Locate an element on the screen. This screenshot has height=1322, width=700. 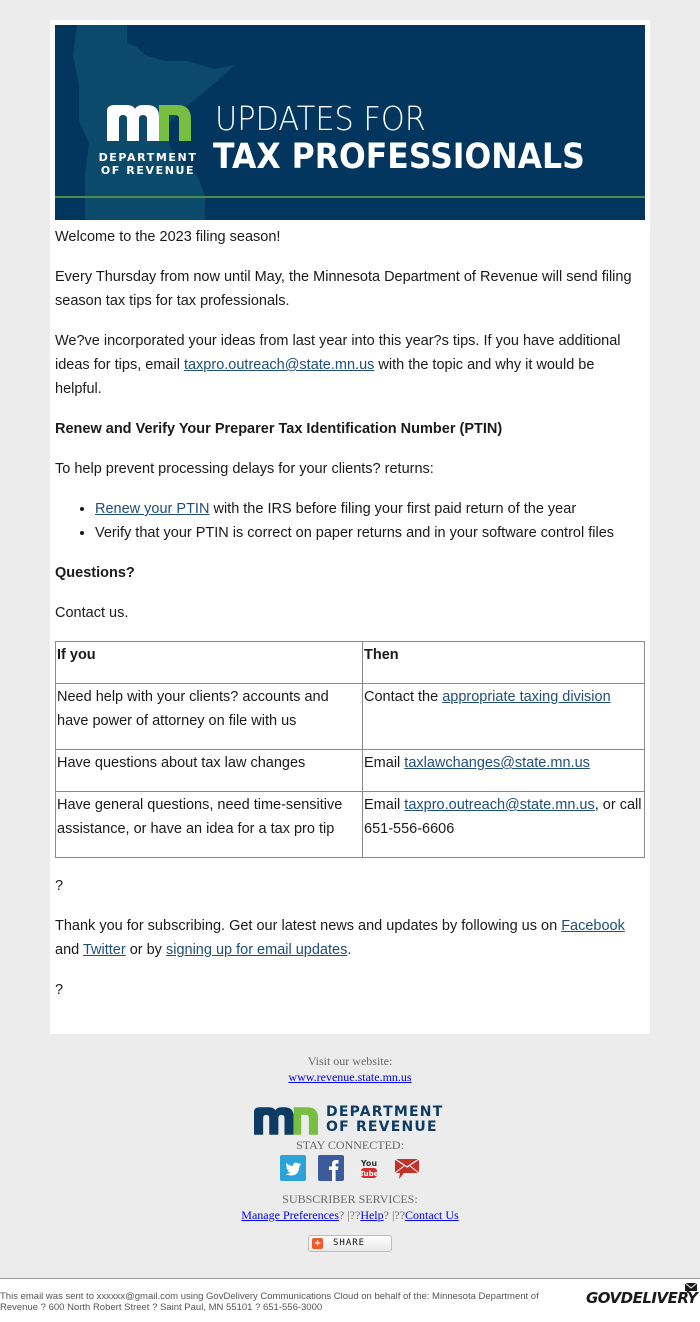
questions-heading-text: Questions? is located at coordinates (95, 573).